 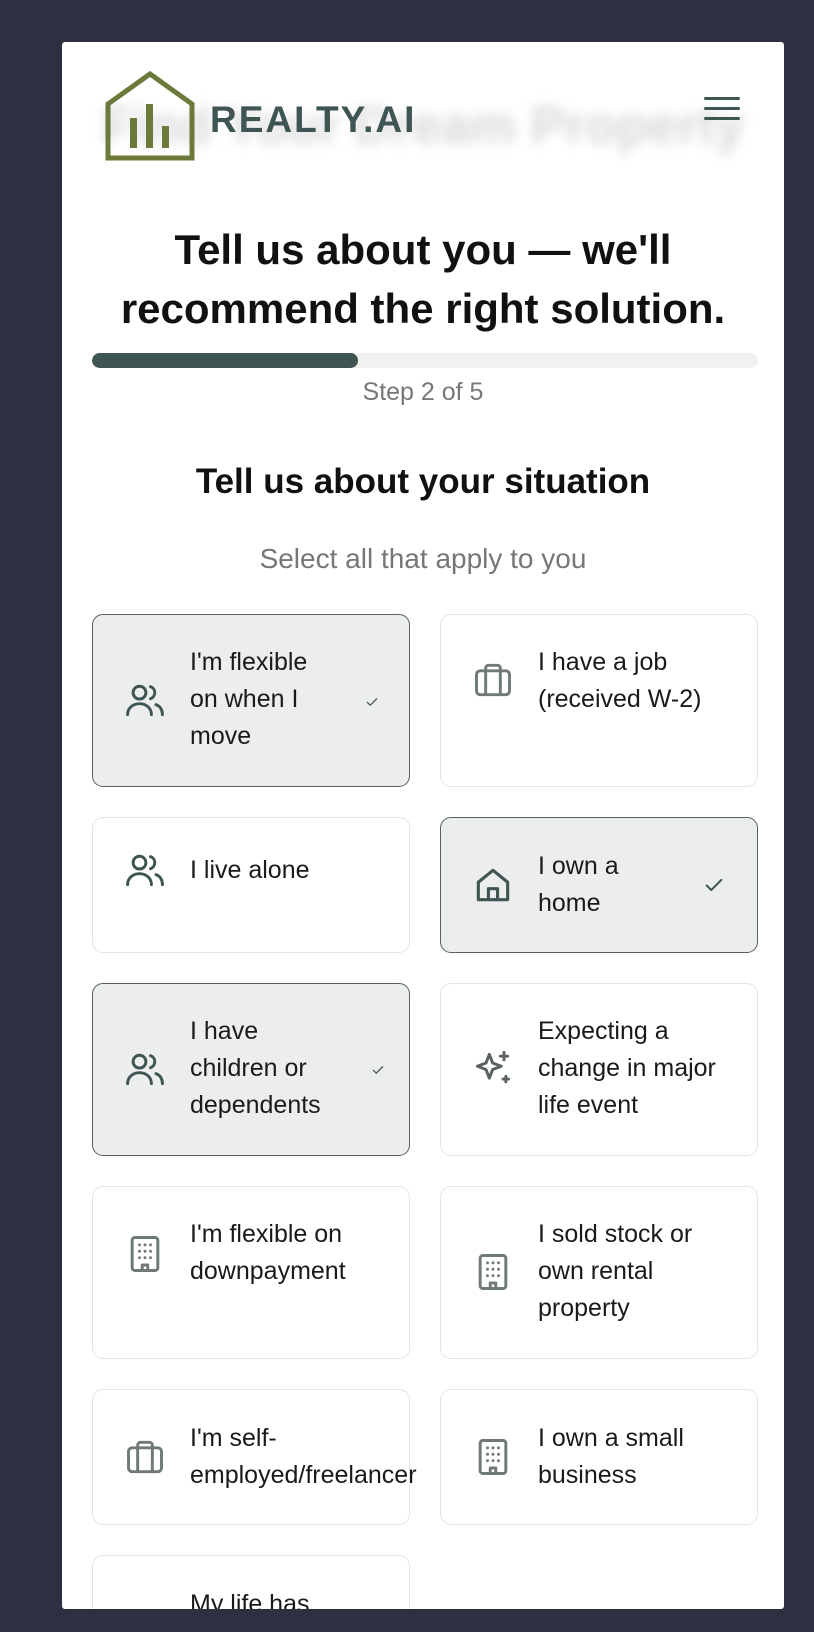 What do you see at coordinates (493, 1069) in the screenshot?
I see `sparkles-icon` at bounding box center [493, 1069].